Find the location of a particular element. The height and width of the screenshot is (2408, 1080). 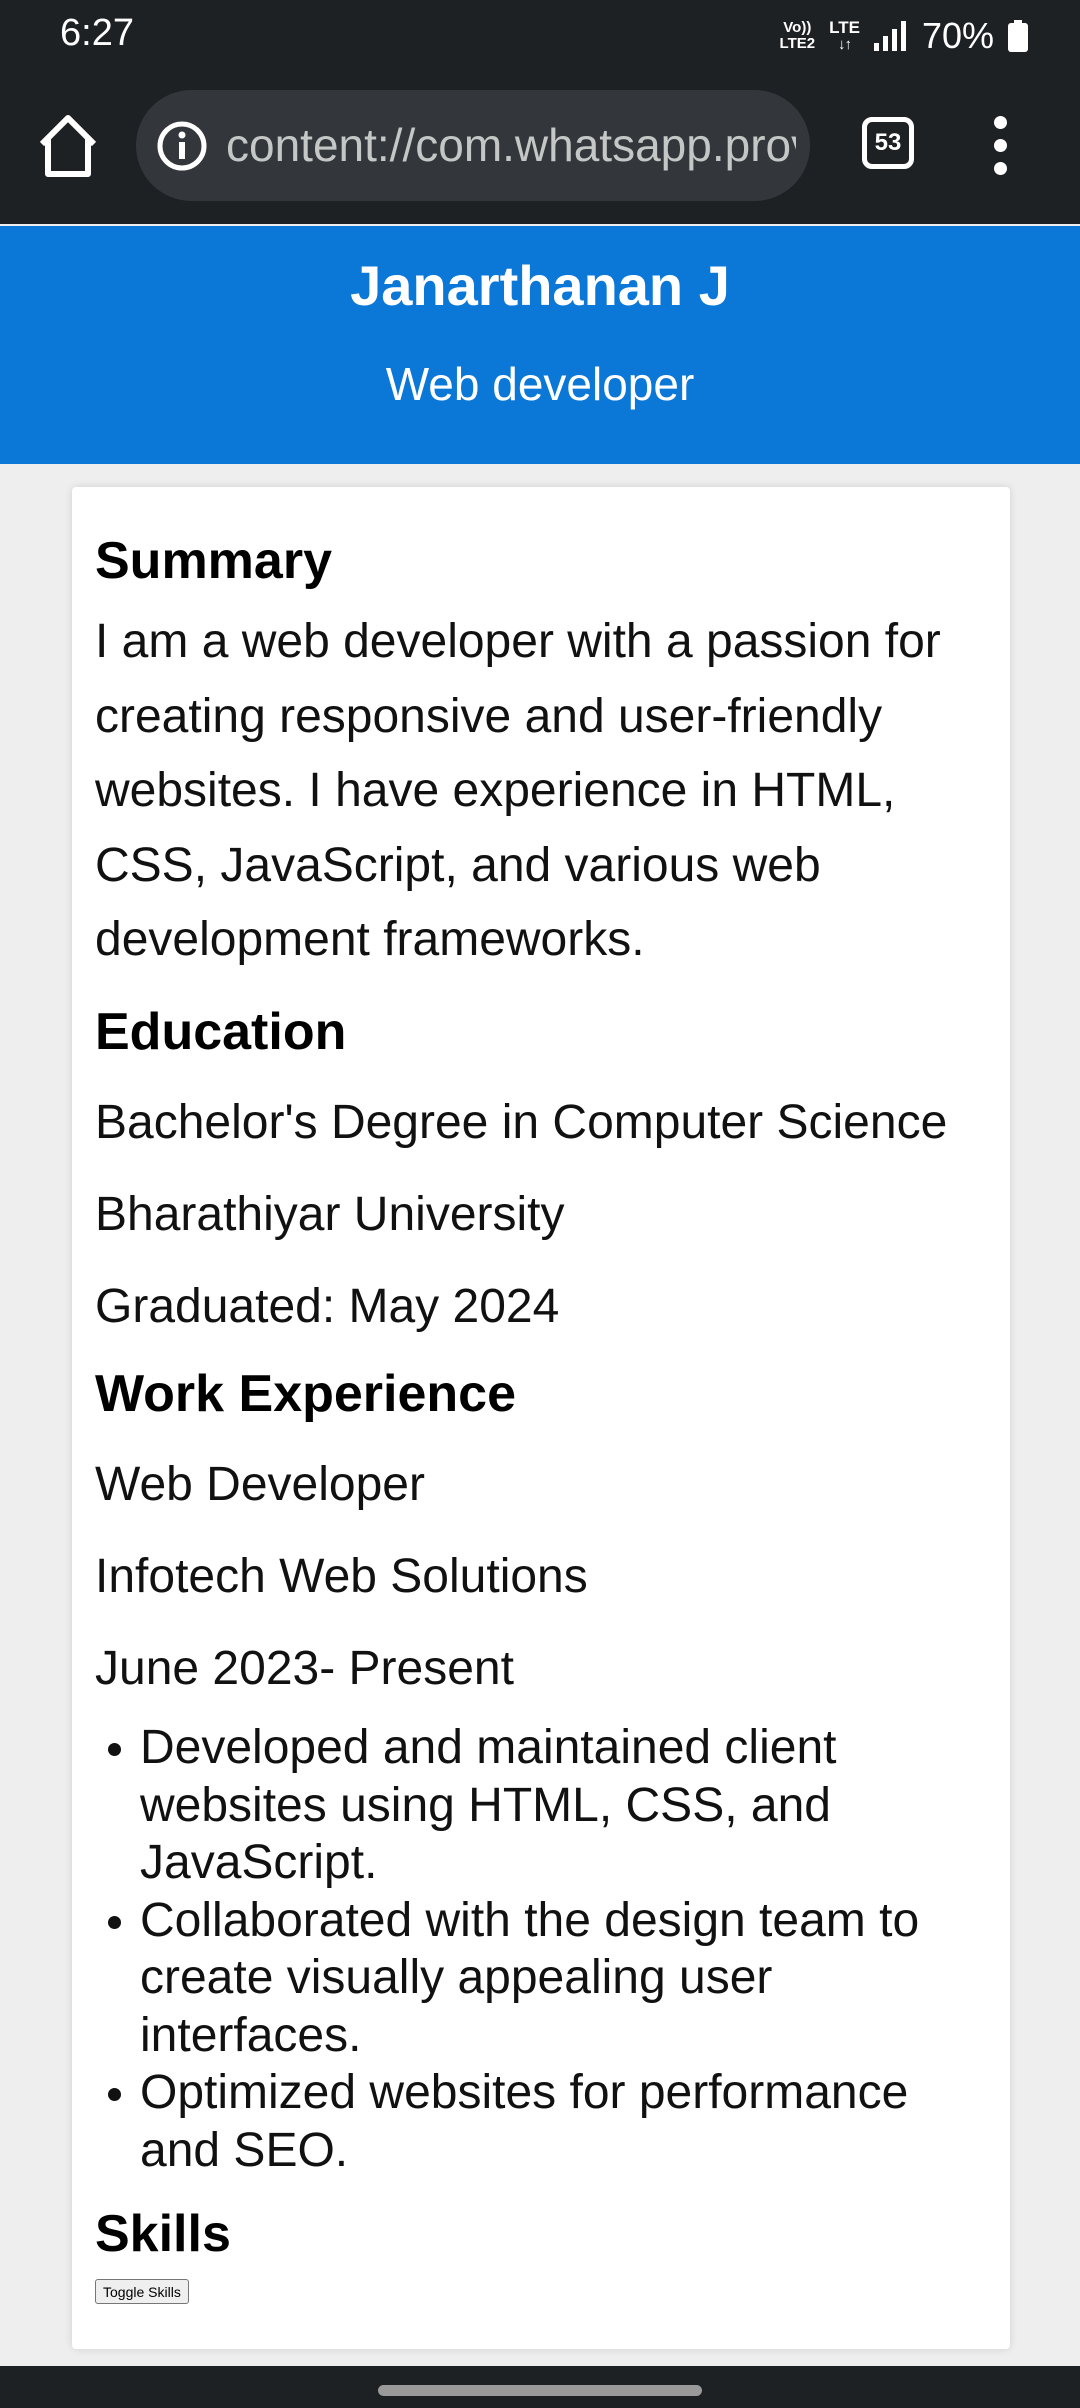

person-name: Janarthanan J is located at coordinates (540, 285).